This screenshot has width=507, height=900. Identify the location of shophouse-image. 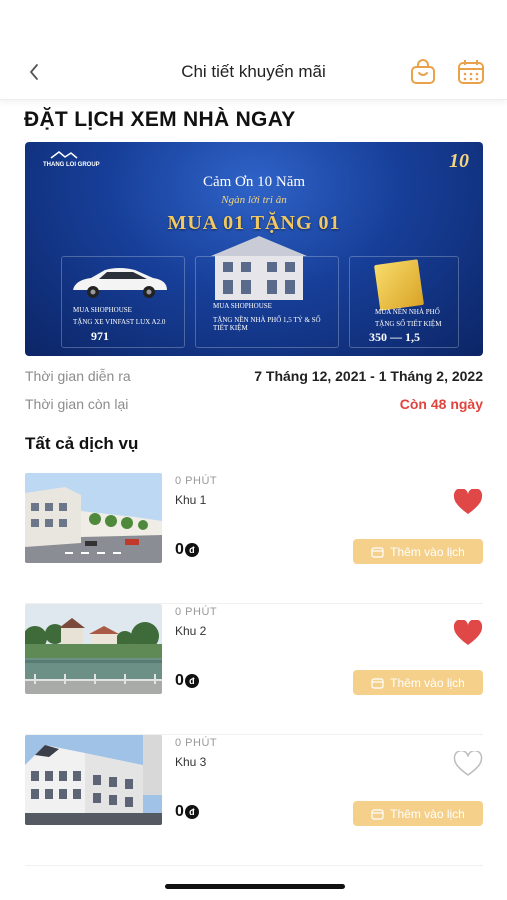
(259, 268).